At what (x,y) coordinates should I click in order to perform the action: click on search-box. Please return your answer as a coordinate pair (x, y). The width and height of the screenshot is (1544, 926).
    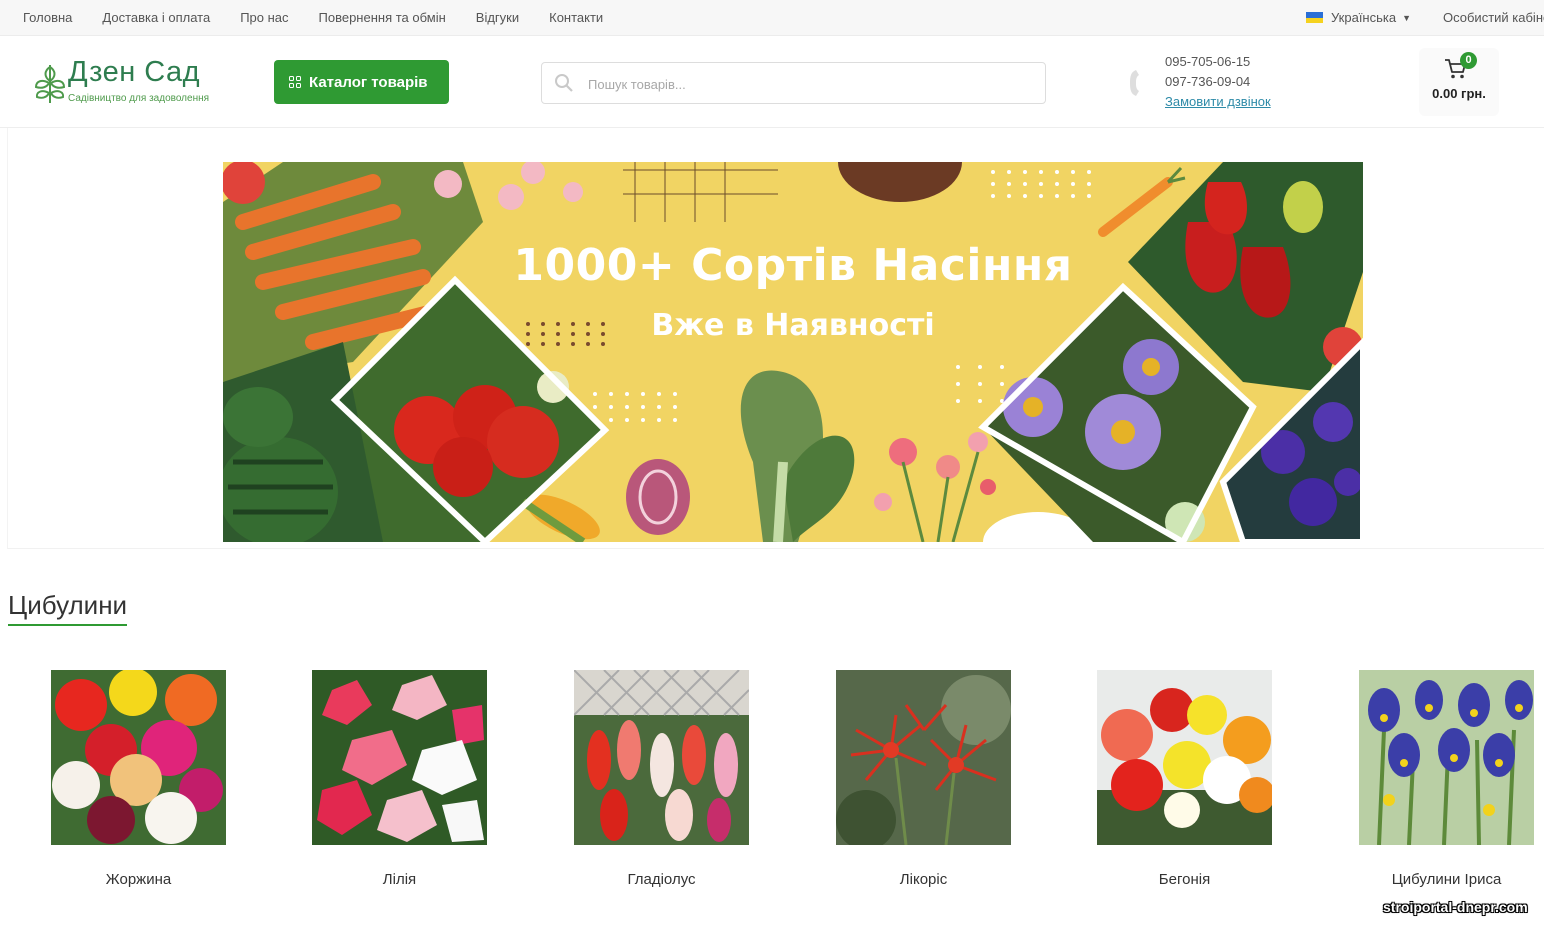
    Looking at the image, I should click on (793, 83).